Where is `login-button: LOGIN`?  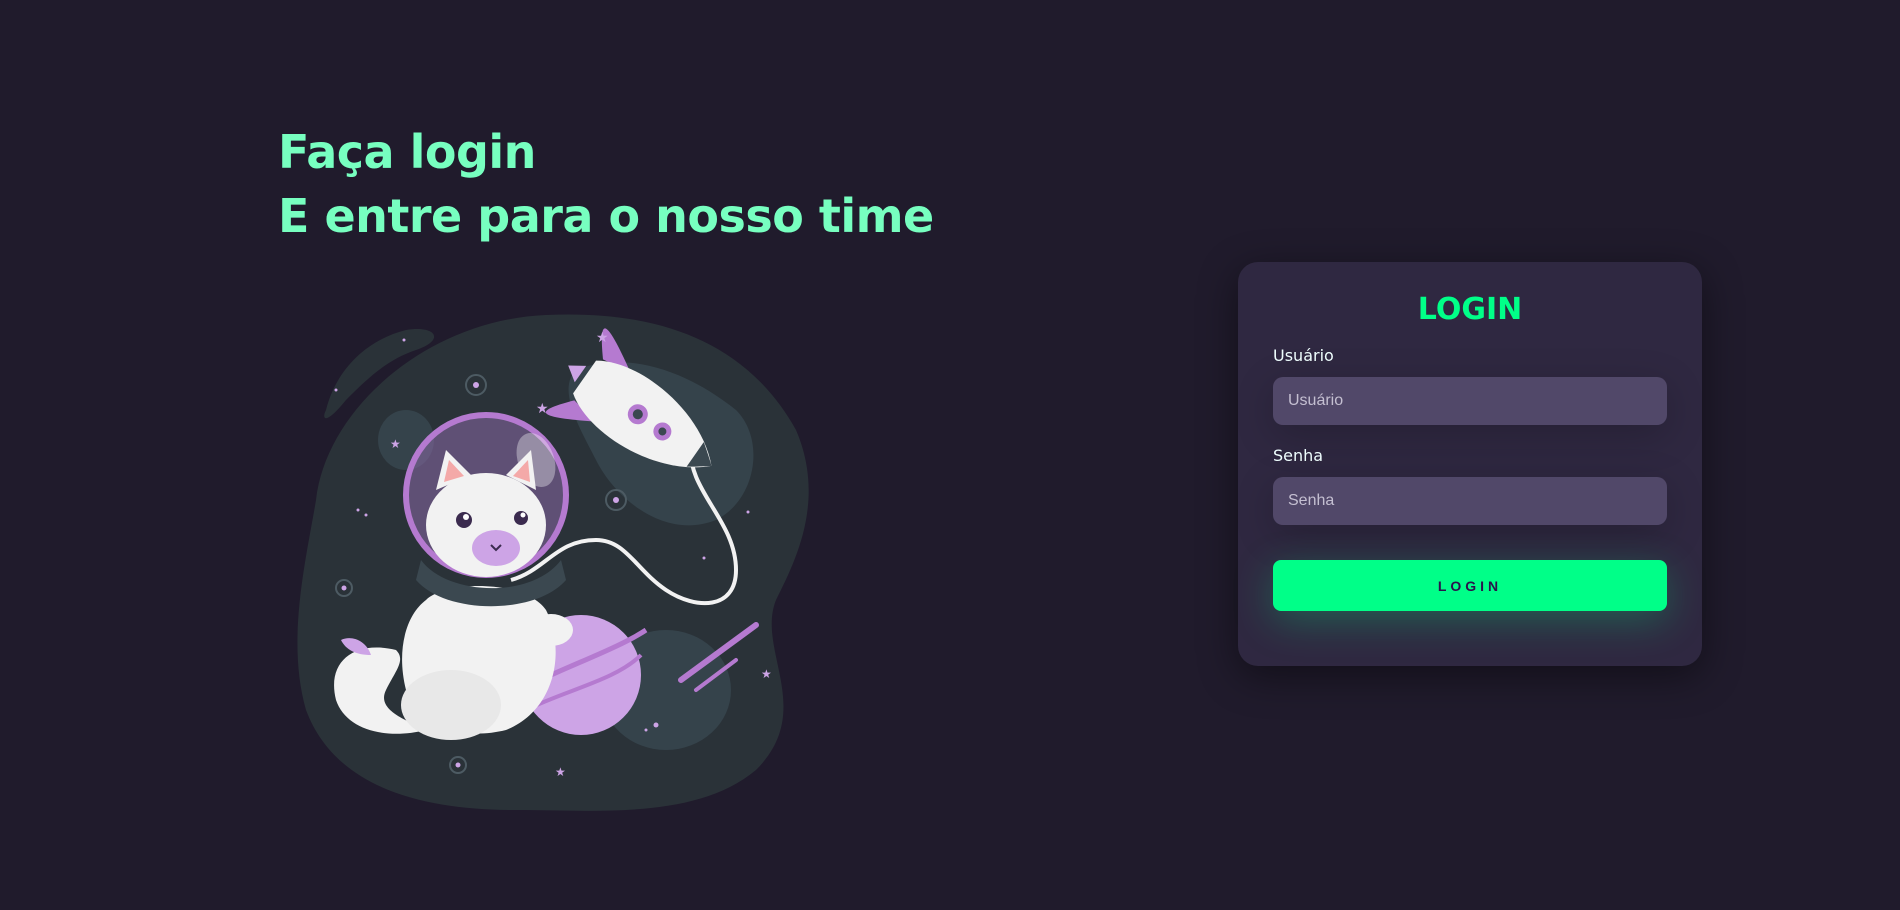
login-button: LOGIN is located at coordinates (1470, 585).